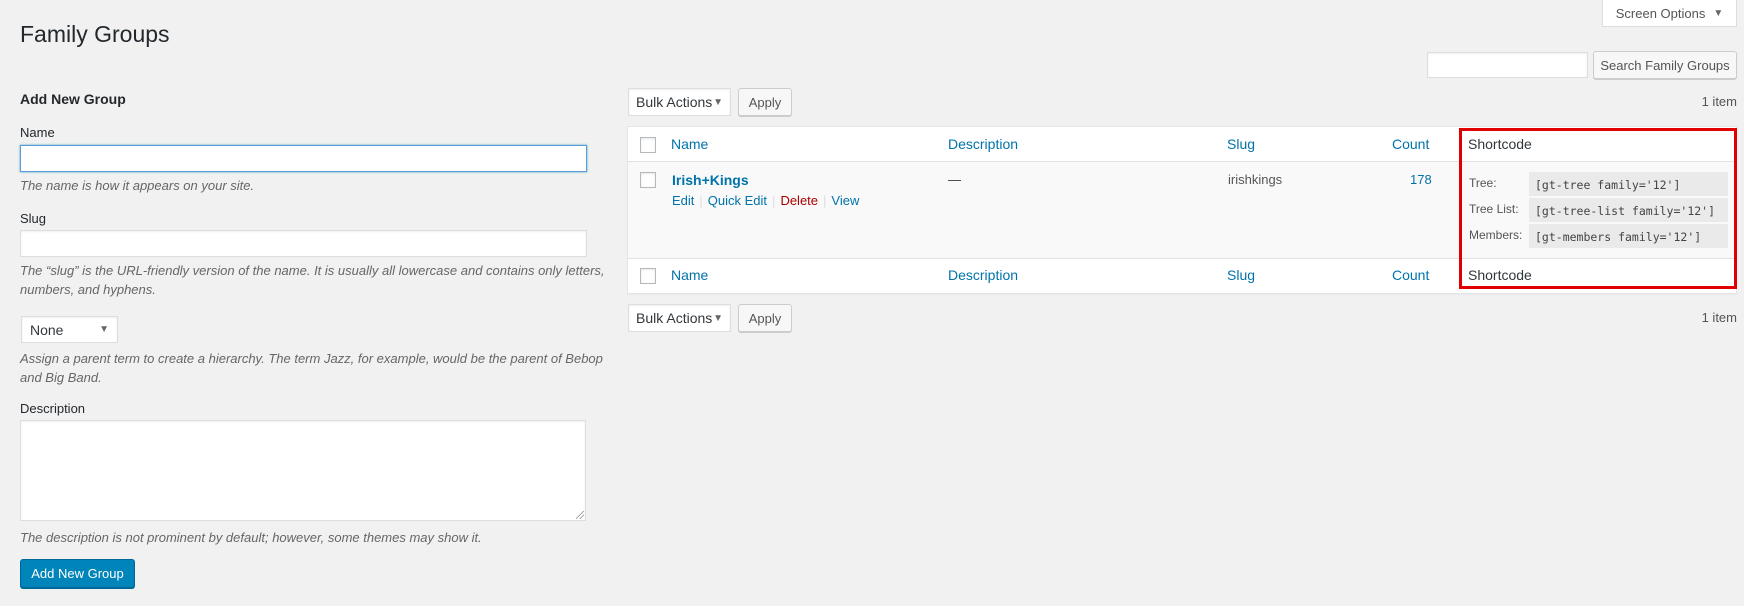 This screenshot has width=1744, height=606. Describe the element at coordinates (737, 200) in the screenshot. I see `quick-edit-link: Quick Edit` at that location.